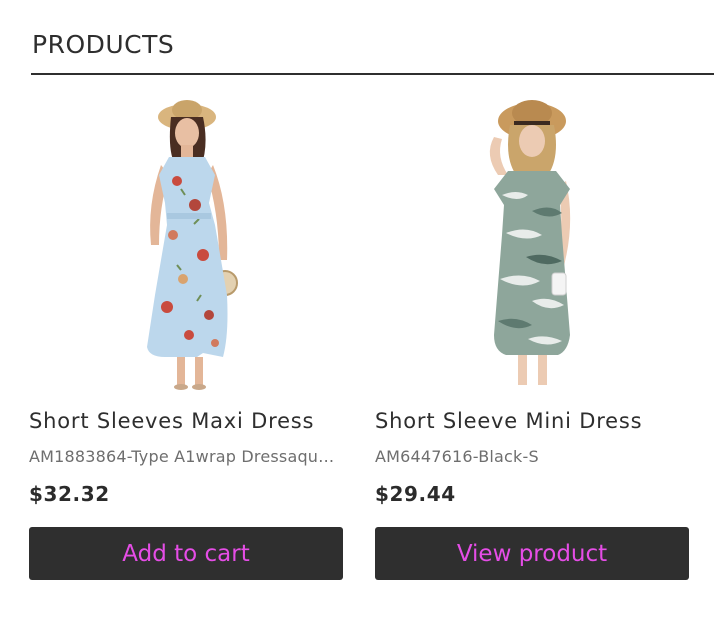 This screenshot has width=714, height=622. Describe the element at coordinates (372, 74) in the screenshot. I see `section-divider` at that location.